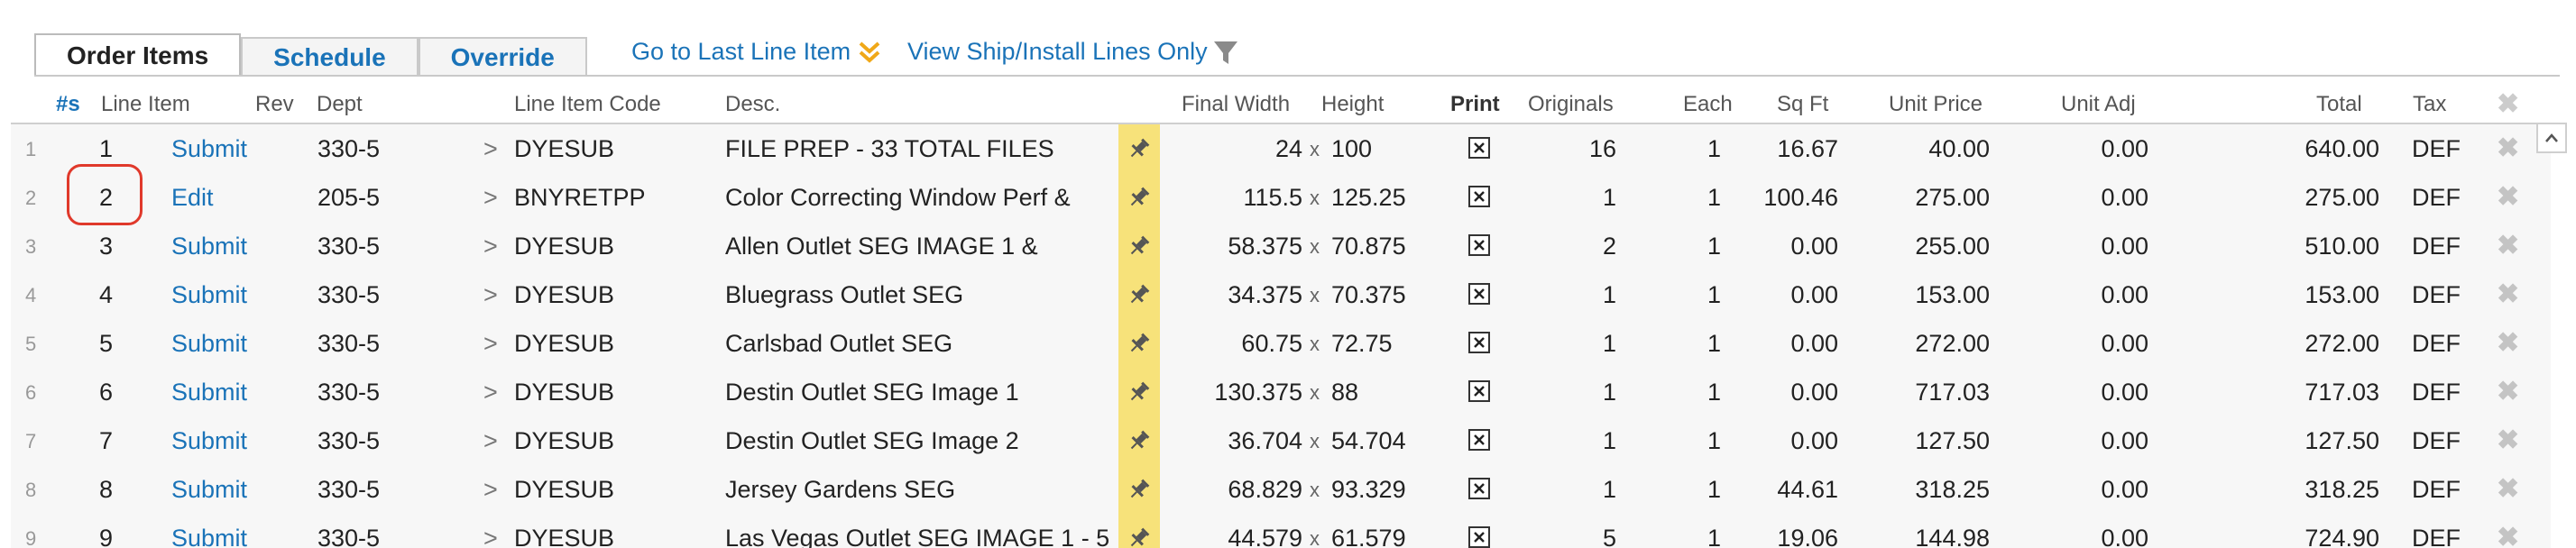 This screenshot has width=2576, height=548. Describe the element at coordinates (2342, 197) in the screenshot. I see `total-cell: 275.00` at that location.